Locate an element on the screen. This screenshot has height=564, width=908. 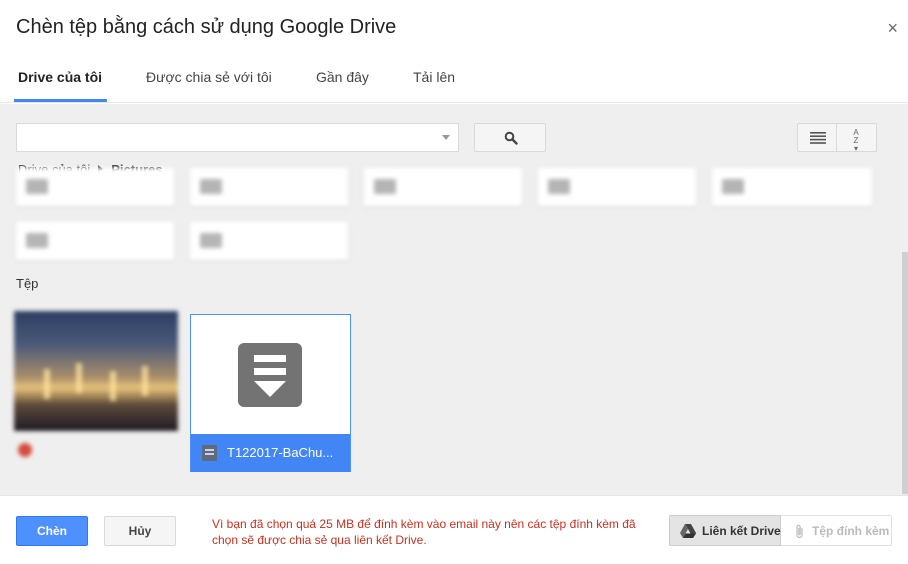
tab-recent: Gần đây is located at coordinates (342, 77).